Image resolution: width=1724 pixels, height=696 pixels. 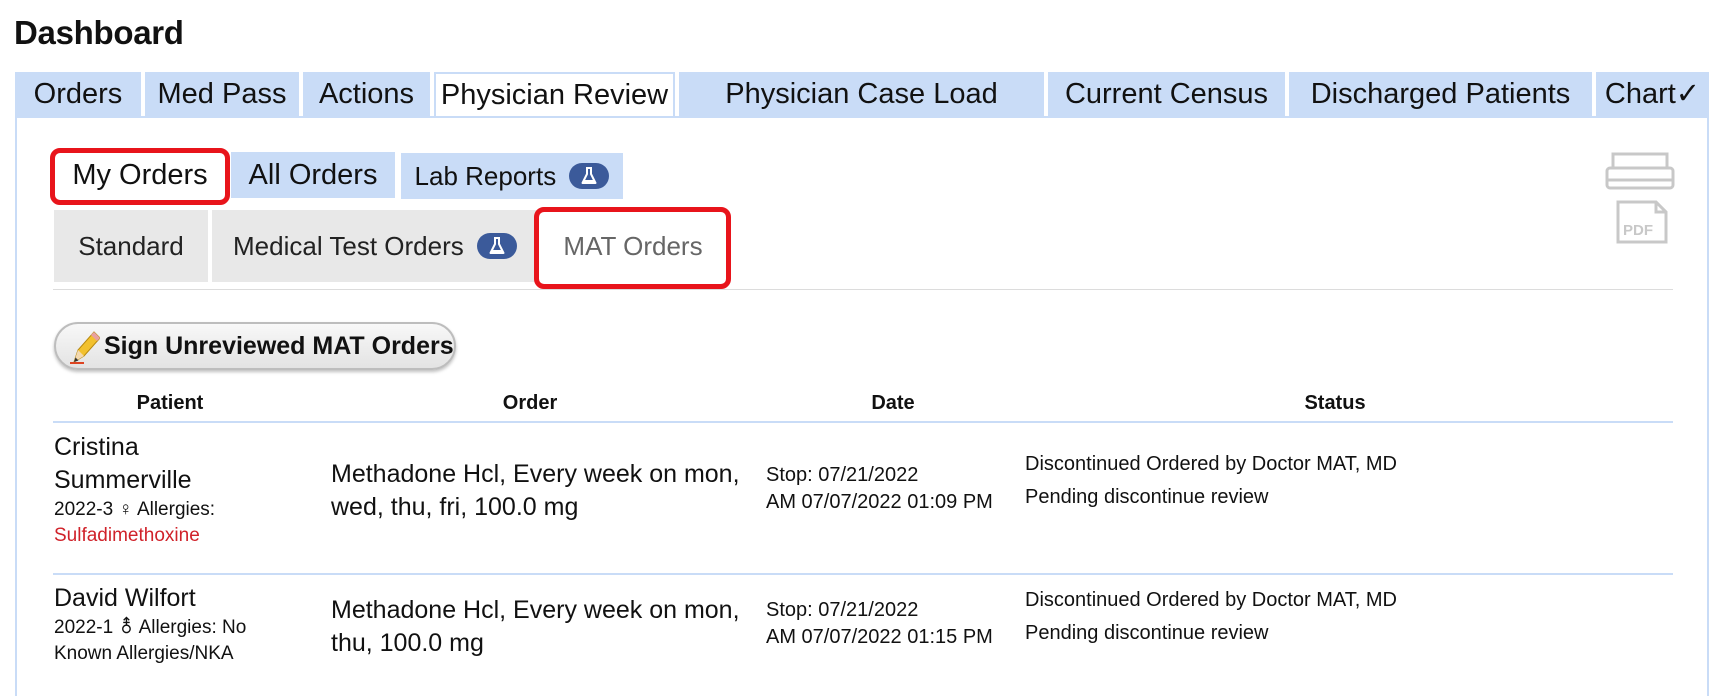 I want to click on patient-name: David Wilfort, so click(x=184, y=598).